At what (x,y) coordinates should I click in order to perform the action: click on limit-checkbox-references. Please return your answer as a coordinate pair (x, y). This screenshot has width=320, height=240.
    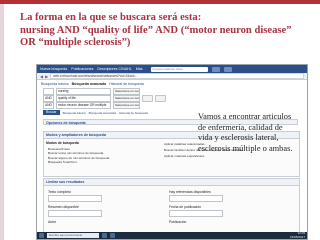
    Looking at the image, I should click on (196, 198).